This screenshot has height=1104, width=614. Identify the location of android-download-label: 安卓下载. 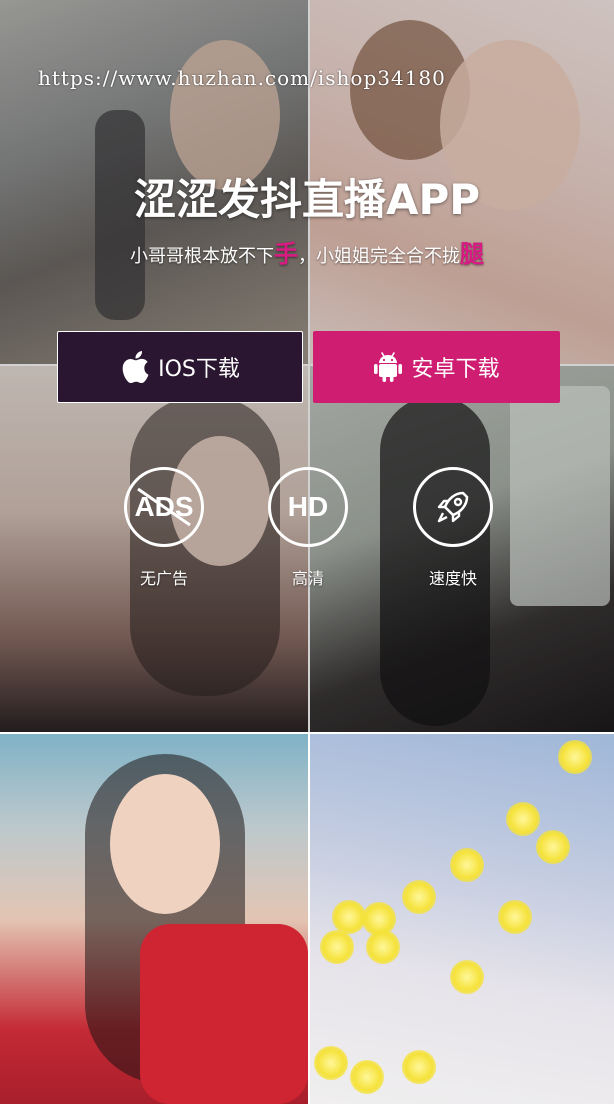
(455, 369).